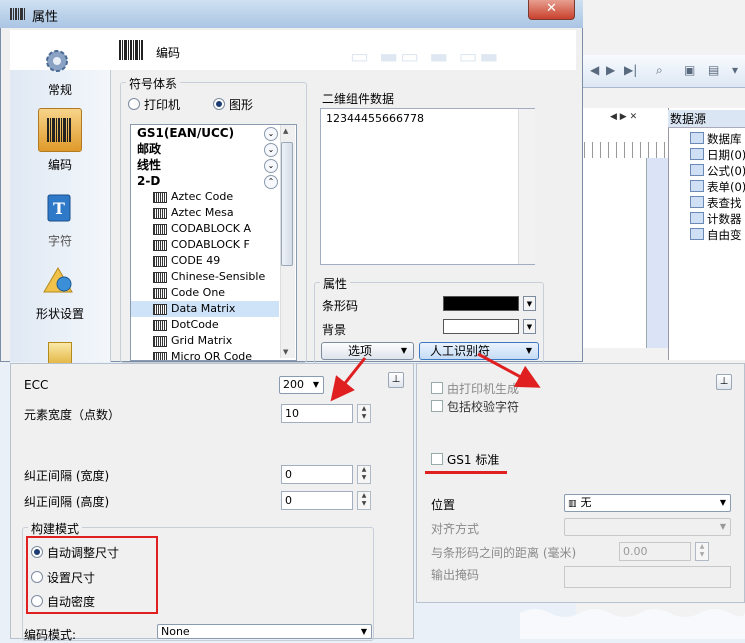 Image resolution: width=745 pixels, height=643 pixels. I want to click on correction-width-stepper: ▲ ▼, so click(364, 474).